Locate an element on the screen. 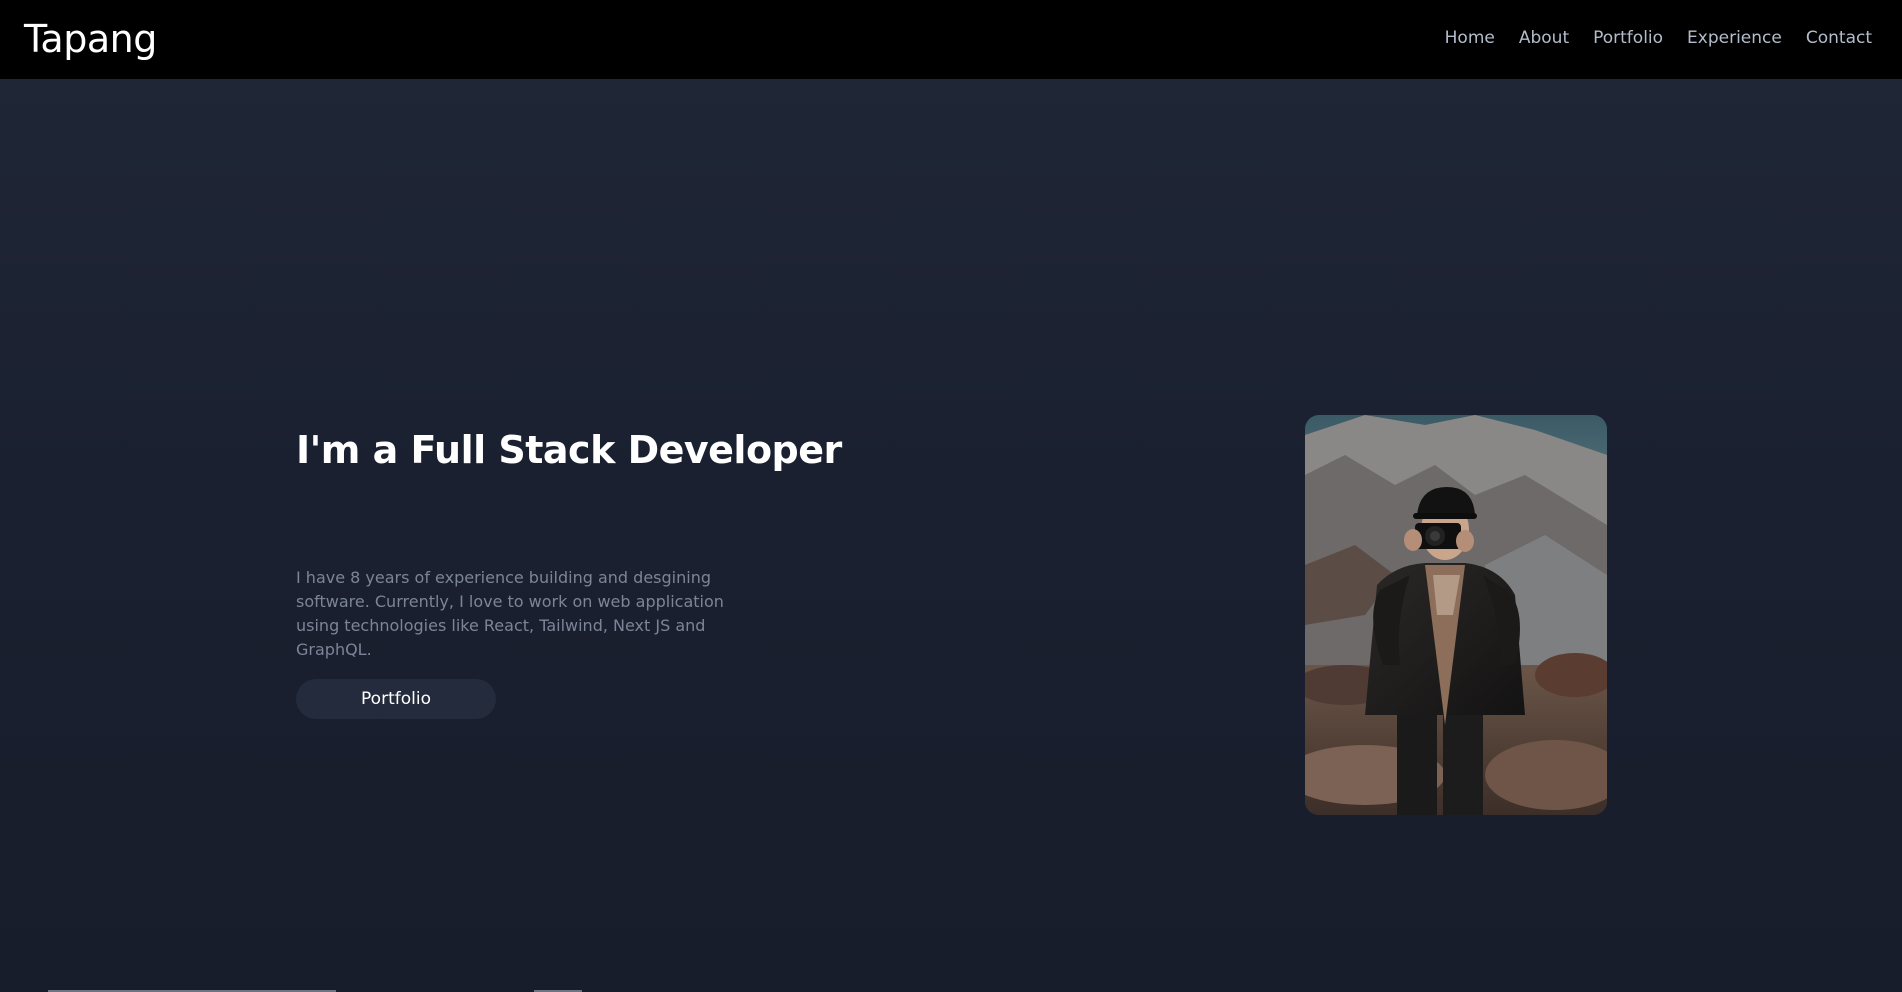 This screenshot has height=992, width=1902. hero-headline: I'm a Full Stack Developer is located at coordinates (569, 450).